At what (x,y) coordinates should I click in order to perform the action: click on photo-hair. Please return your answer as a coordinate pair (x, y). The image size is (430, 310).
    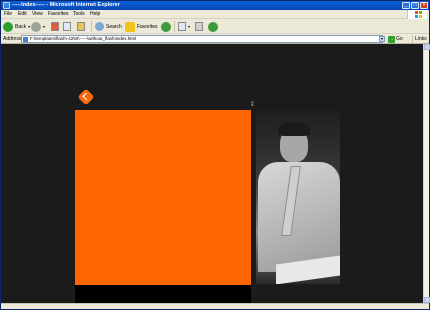
    Looking at the image, I should click on (294, 129).